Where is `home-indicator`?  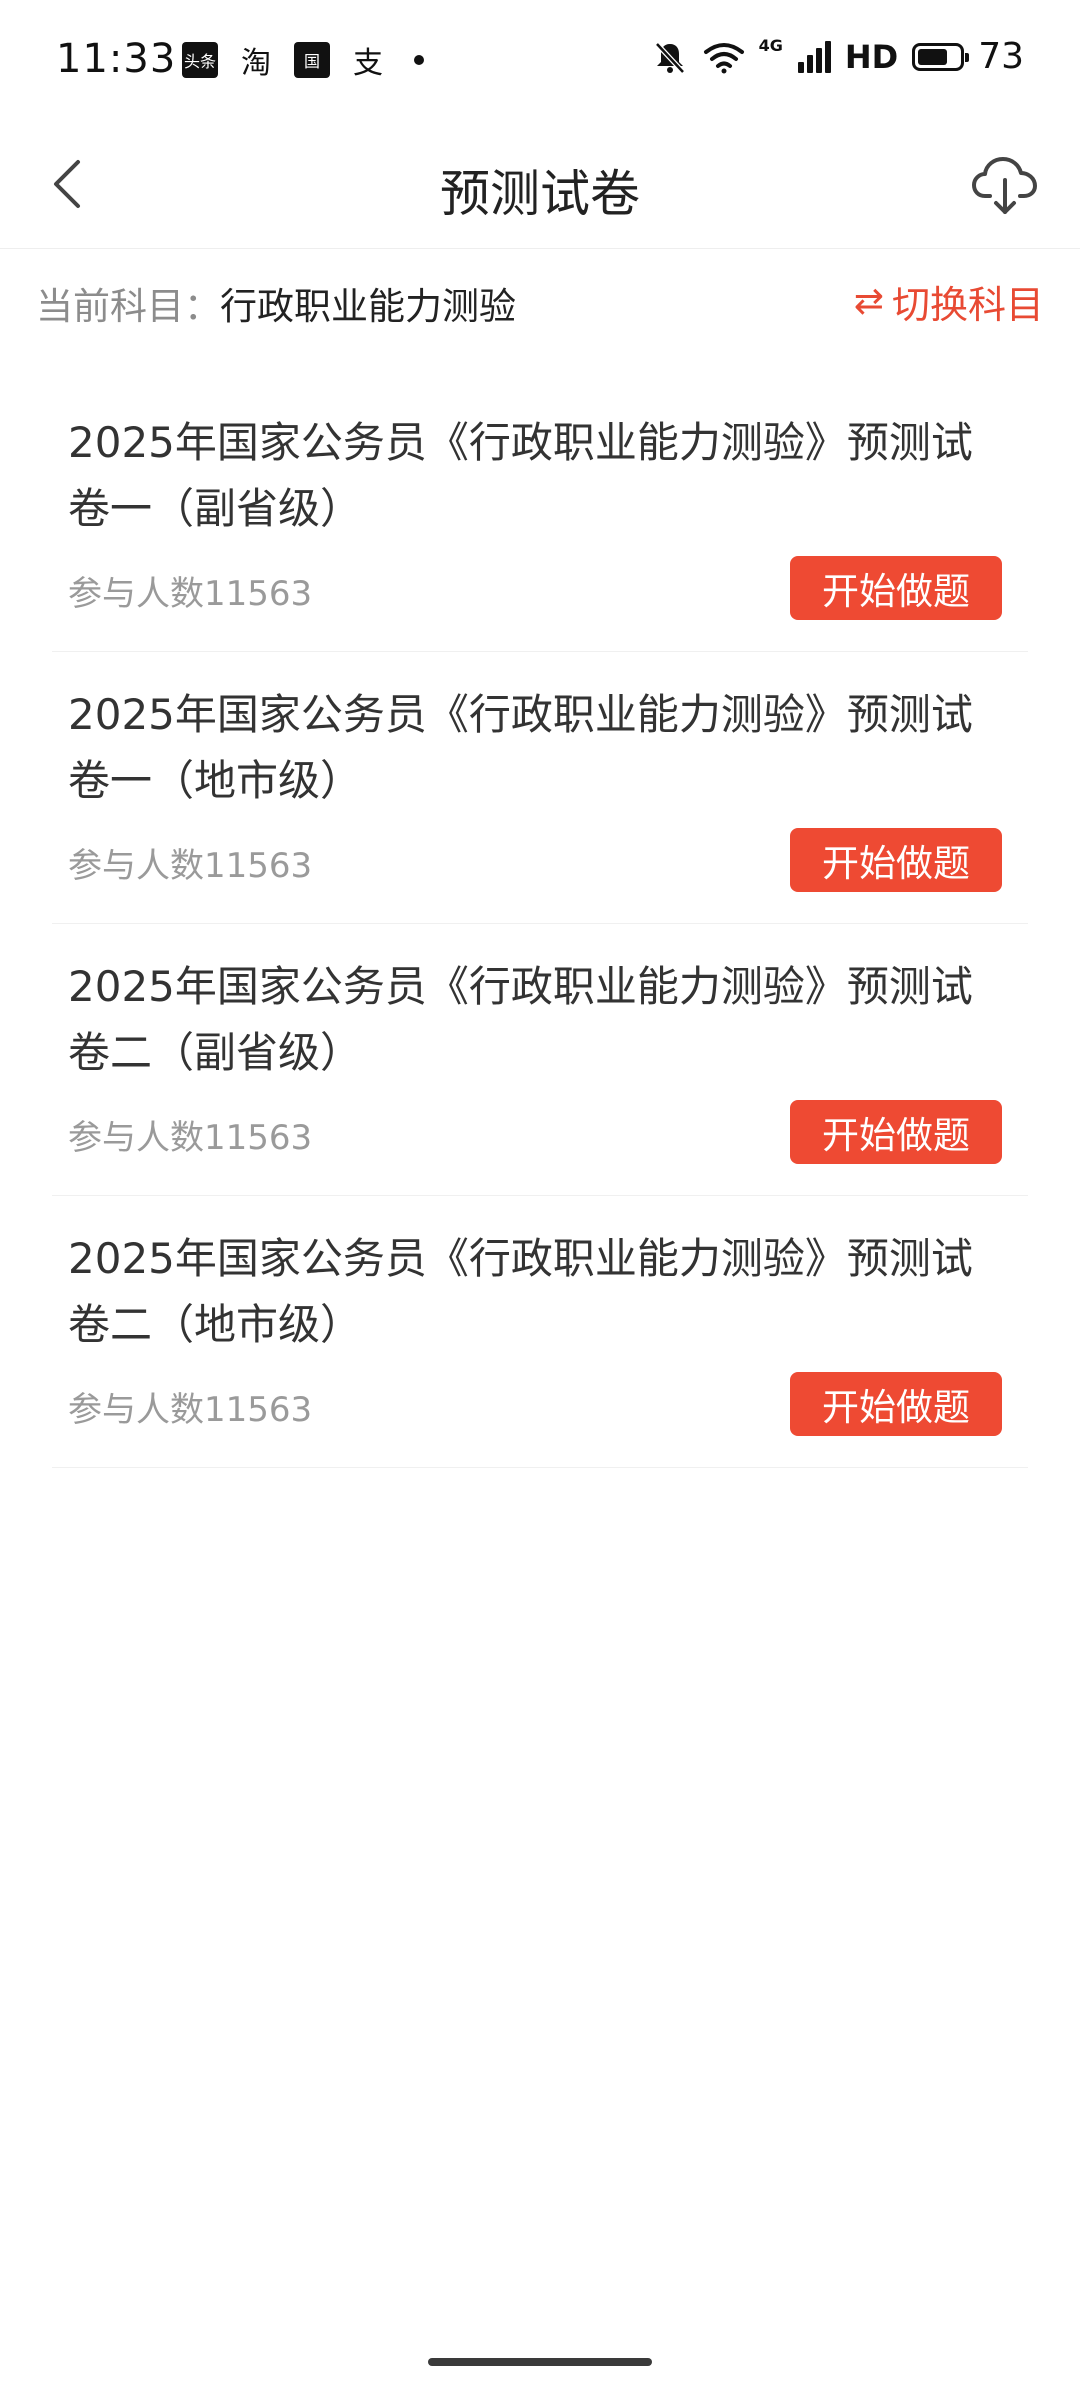
home-indicator is located at coordinates (540, 2362).